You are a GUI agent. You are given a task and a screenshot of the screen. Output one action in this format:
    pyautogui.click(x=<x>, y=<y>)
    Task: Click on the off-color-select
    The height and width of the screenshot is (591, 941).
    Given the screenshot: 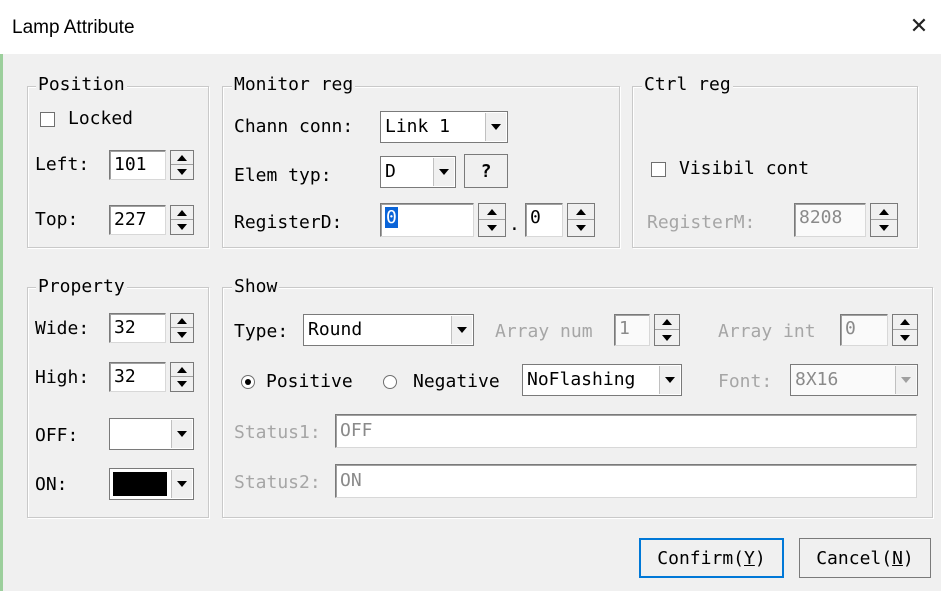 What is the action you would take?
    pyautogui.click(x=151, y=434)
    